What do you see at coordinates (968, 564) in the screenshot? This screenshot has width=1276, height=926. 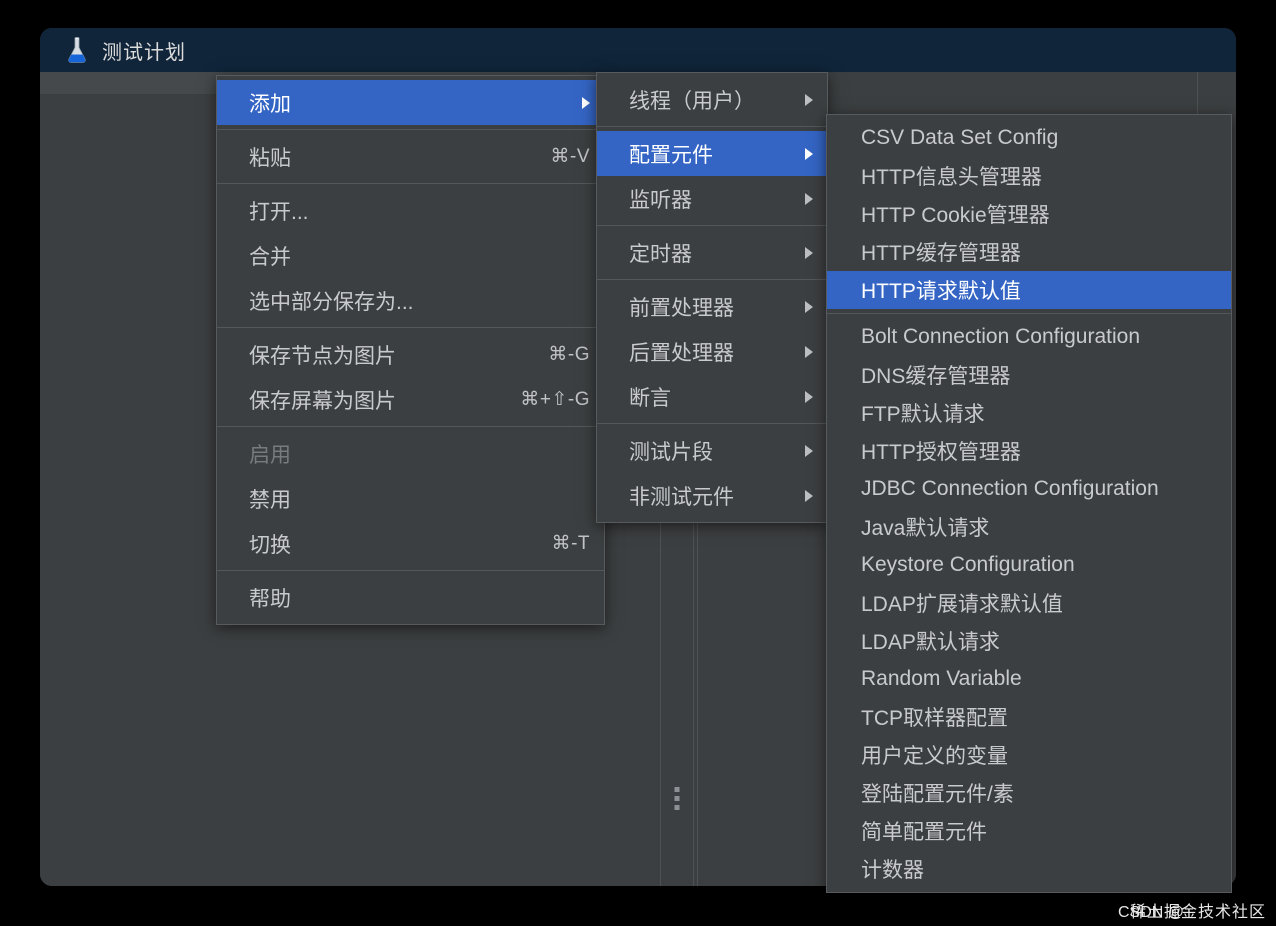 I see `menu-item-label: Keystore Configuration` at bounding box center [968, 564].